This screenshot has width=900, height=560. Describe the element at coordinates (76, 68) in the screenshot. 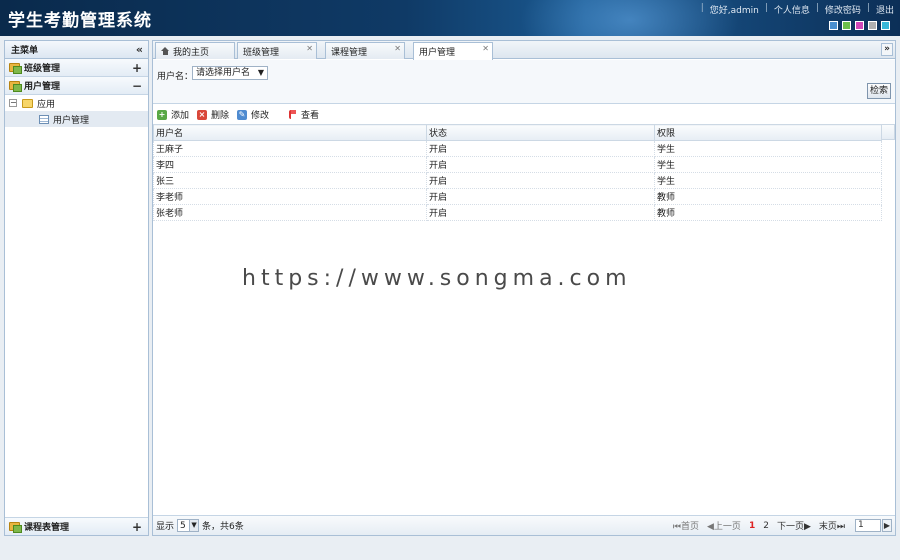

I see `sidebar-section-class: 班级管理 +` at that location.